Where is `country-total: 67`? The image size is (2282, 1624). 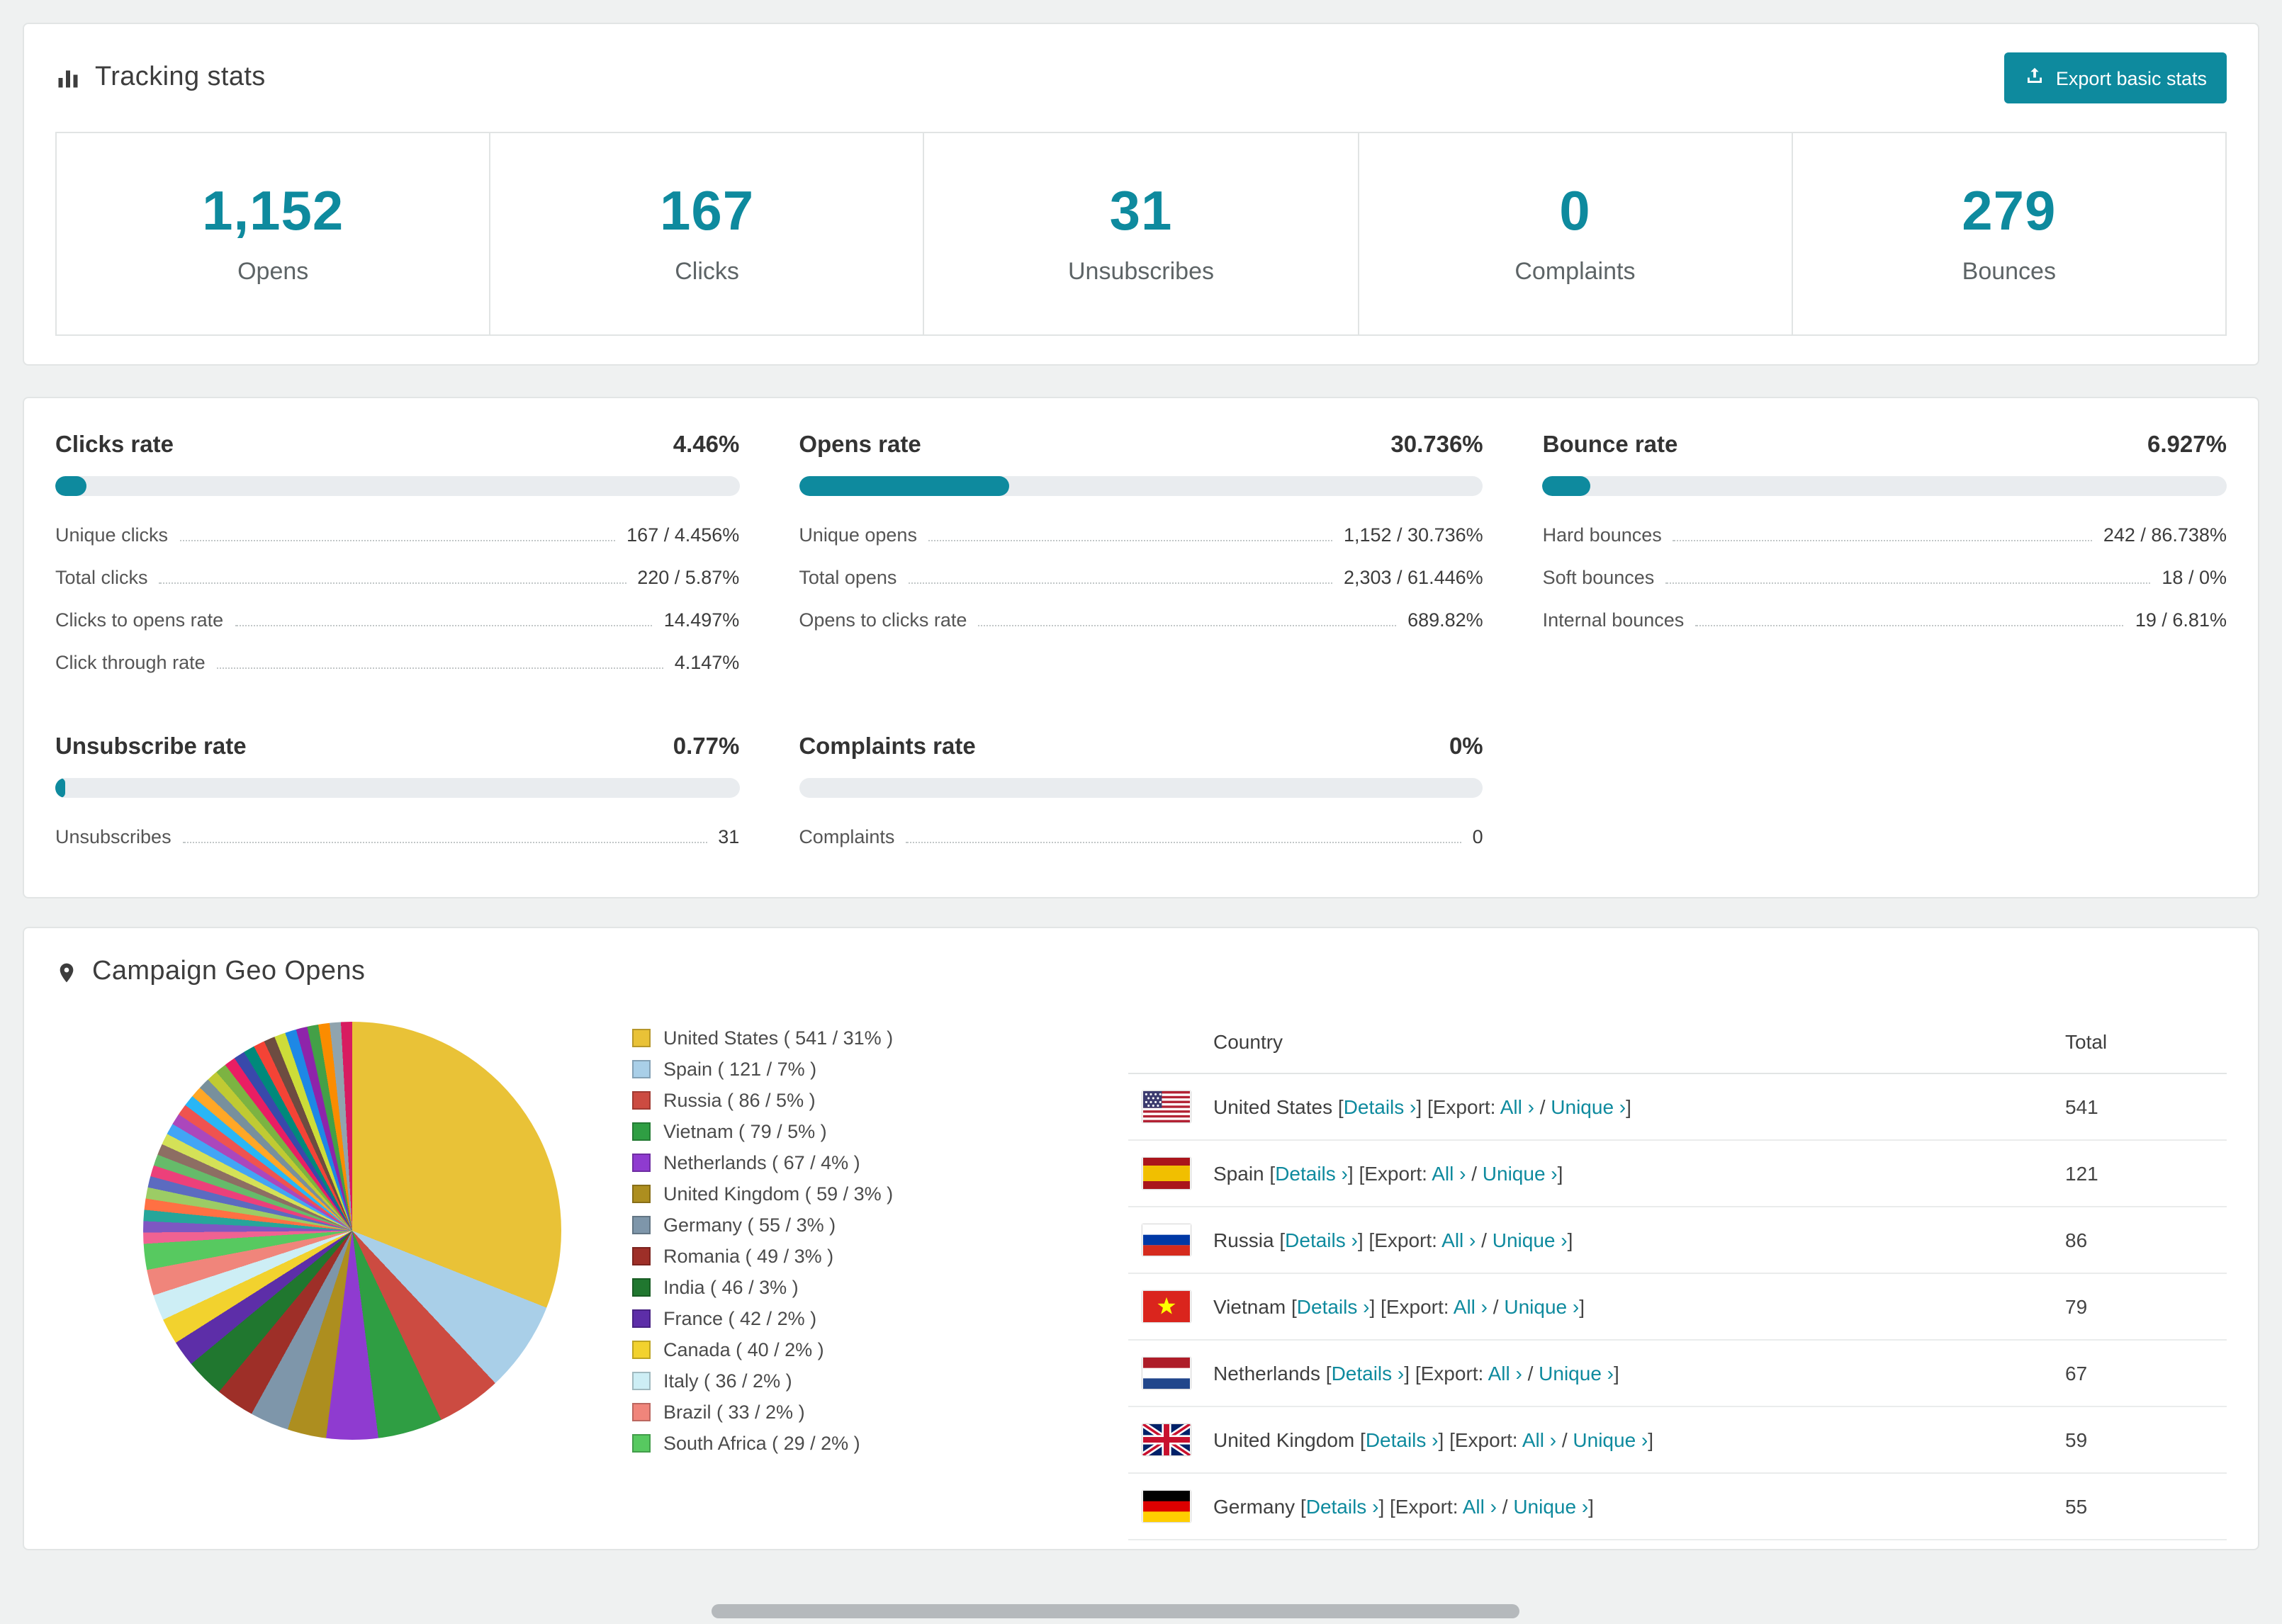
country-total: 67 is located at coordinates (2076, 1374).